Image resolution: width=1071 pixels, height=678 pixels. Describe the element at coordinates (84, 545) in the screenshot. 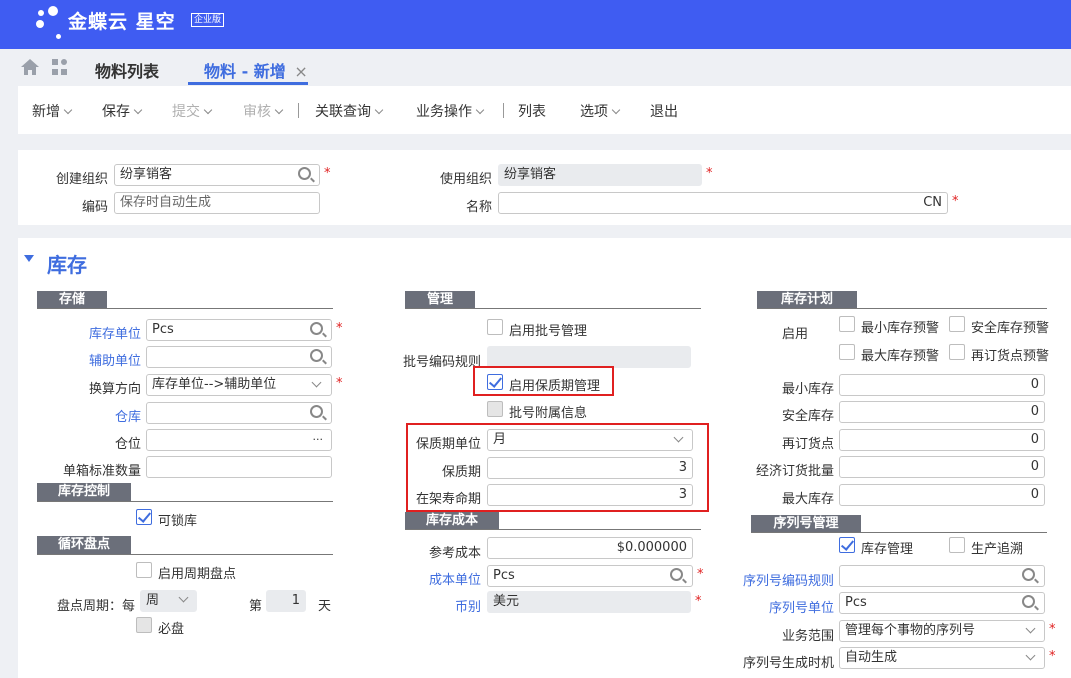

I see `cycle-count-header: 循环盘点` at that location.